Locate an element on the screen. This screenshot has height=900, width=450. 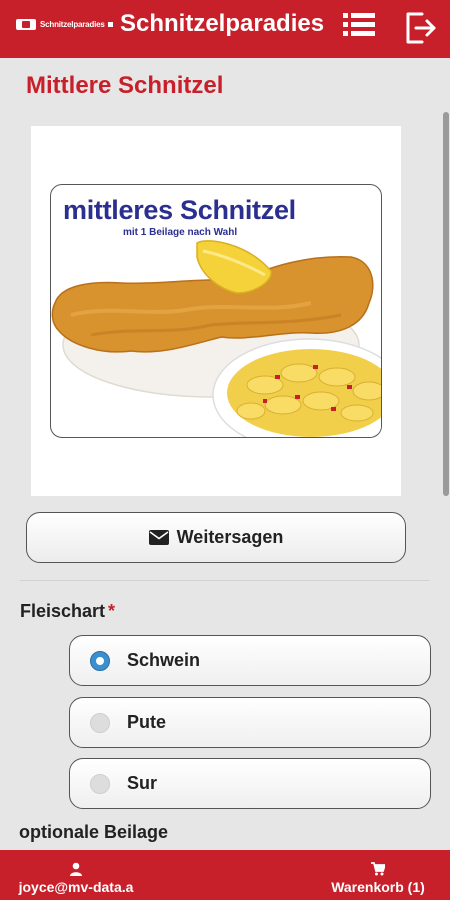
logo-dot-icon is located at coordinates (110, 24).